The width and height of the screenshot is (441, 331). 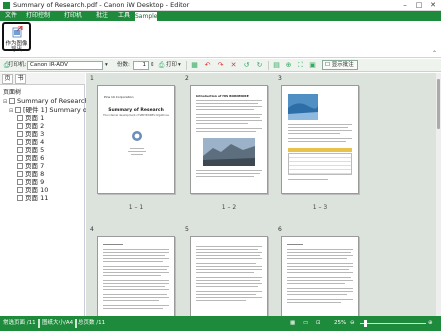 I want to click on company-logo-icon, so click(x=137, y=136).